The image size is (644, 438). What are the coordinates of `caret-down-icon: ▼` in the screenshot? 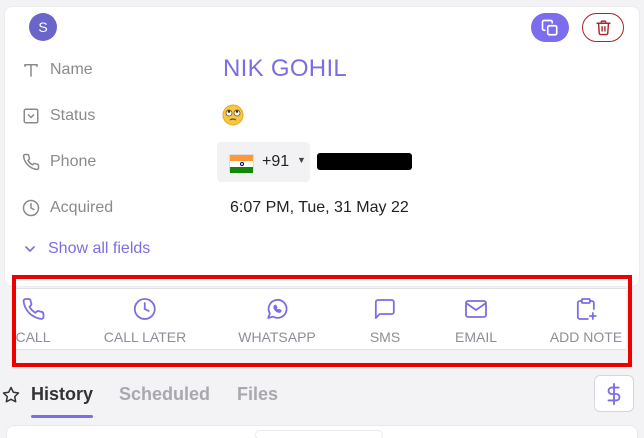 It's located at (301, 160).